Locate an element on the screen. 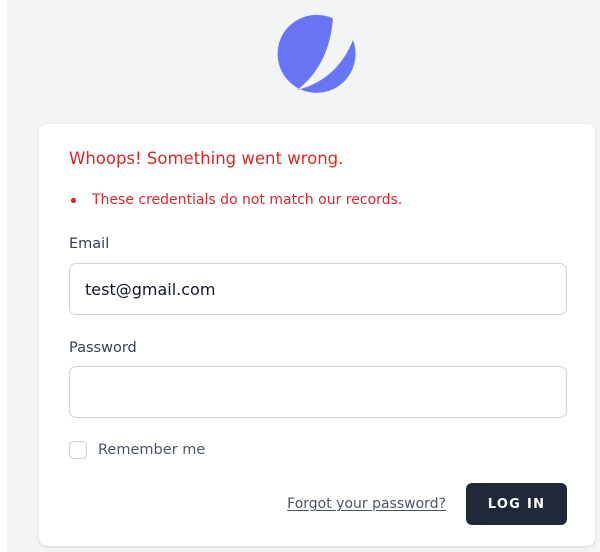 The width and height of the screenshot is (600, 552). email-field is located at coordinates (318, 289).